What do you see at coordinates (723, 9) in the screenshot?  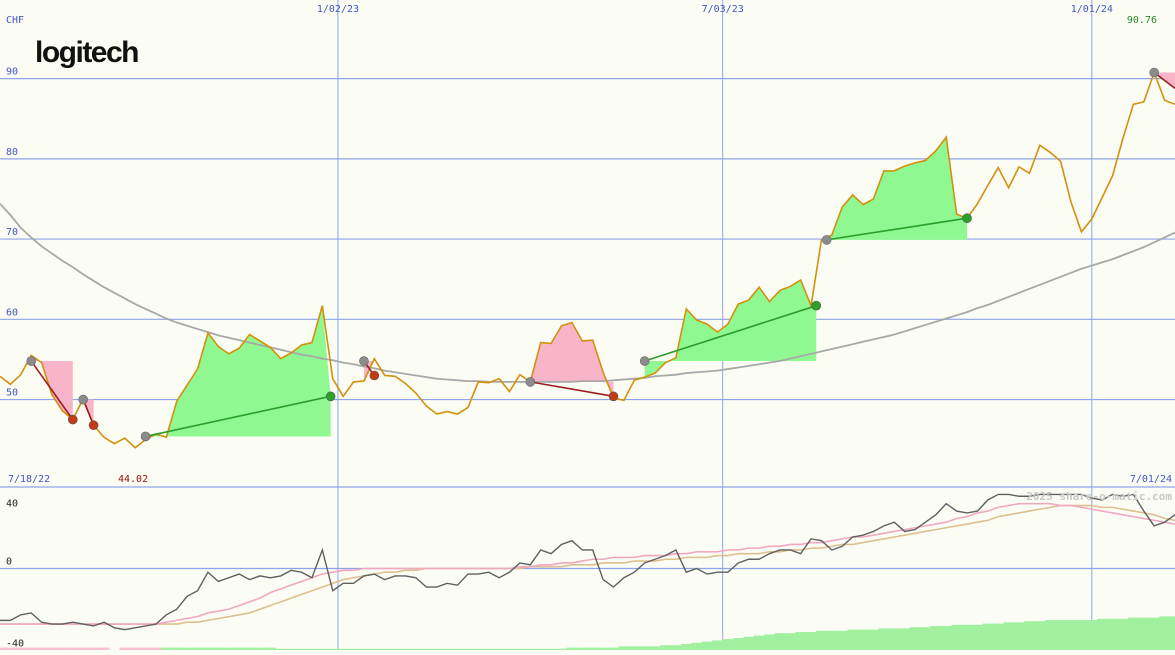 I see `date-tick-label: 7/03/23` at bounding box center [723, 9].